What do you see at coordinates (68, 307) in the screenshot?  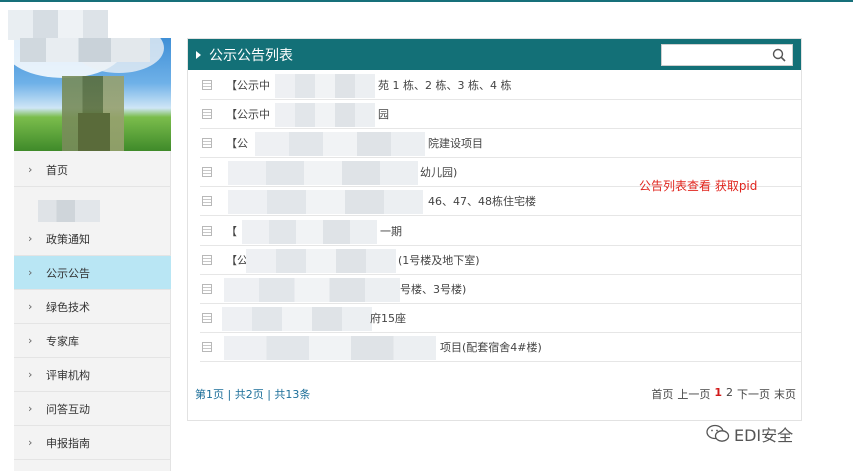 I see `sidebar-item-label: 绿色技术` at bounding box center [68, 307].